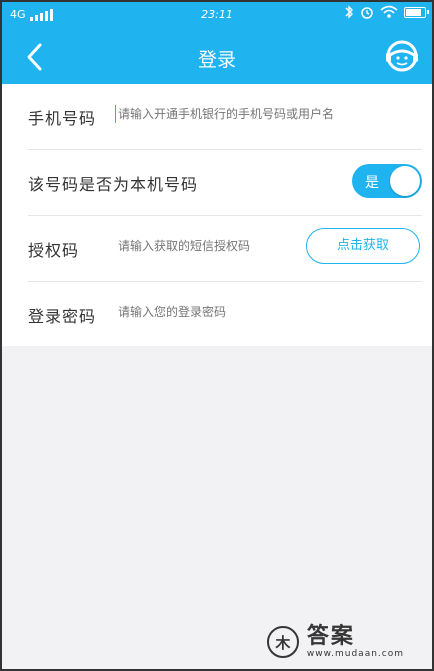  What do you see at coordinates (282, 642) in the screenshot?
I see `watermark-logo: 木` at bounding box center [282, 642].